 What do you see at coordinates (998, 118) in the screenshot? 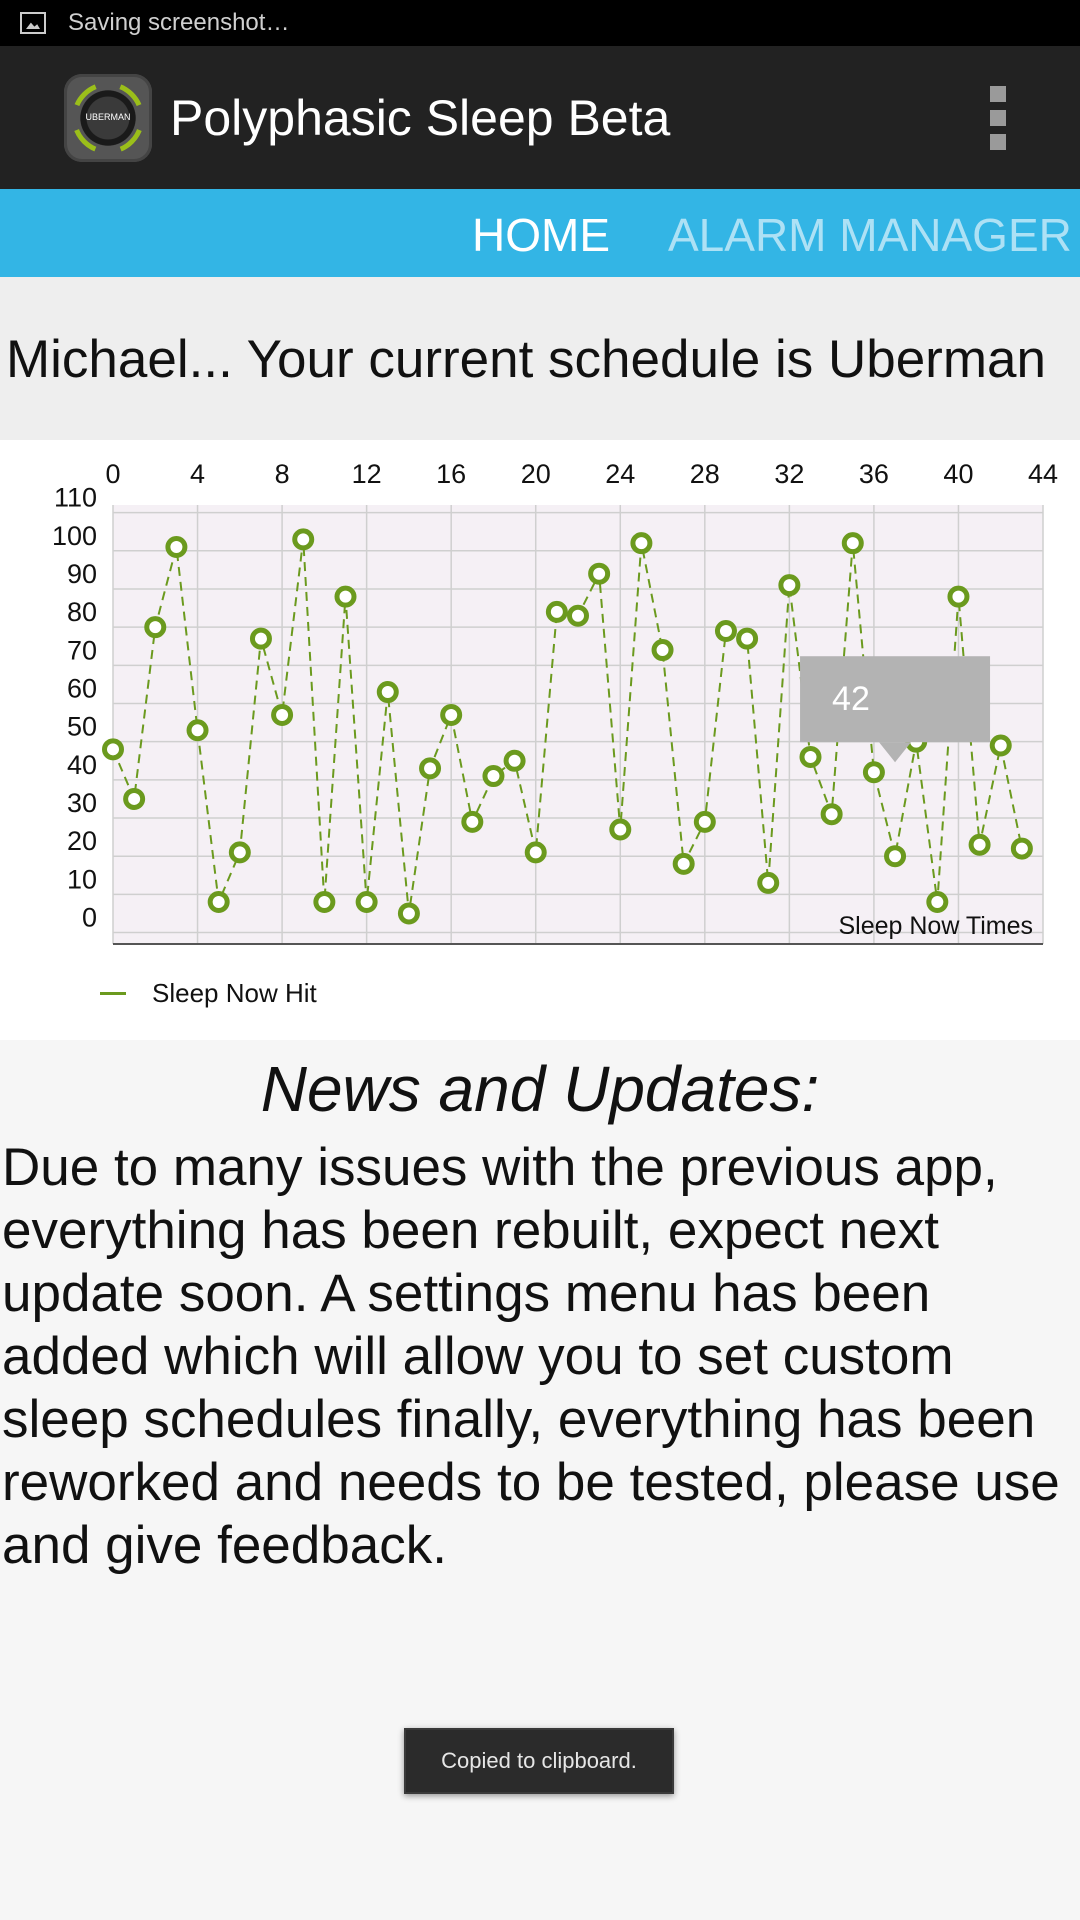
I see `overflow-menu-icon` at bounding box center [998, 118].